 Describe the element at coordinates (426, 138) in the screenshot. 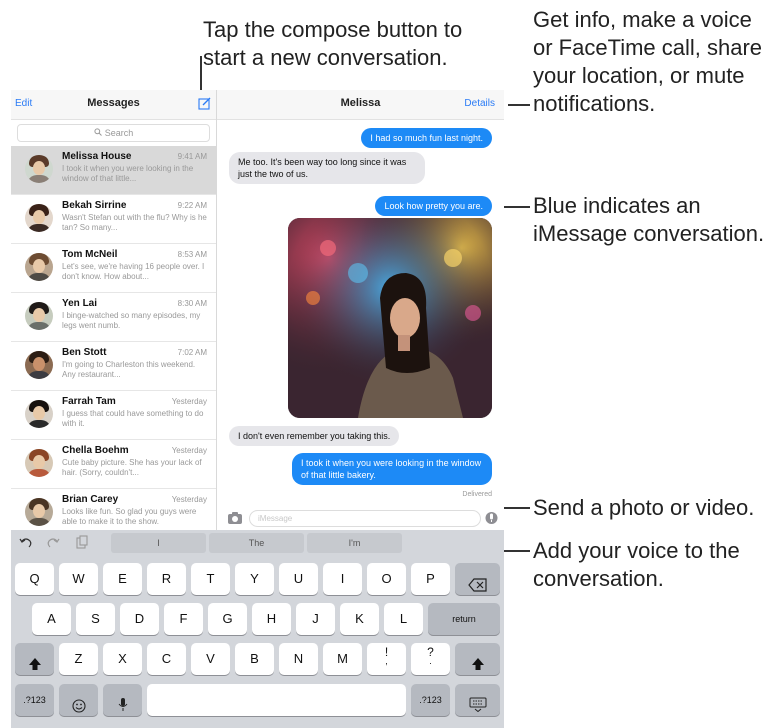

I see `message-bubble-outgoing: I had so much fun last night.` at that location.